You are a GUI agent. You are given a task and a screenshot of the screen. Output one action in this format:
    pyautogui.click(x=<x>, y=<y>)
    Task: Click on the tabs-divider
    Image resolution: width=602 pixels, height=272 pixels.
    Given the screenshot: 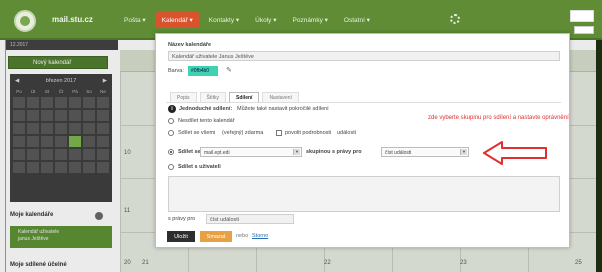 What is the action you would take?
    pyautogui.click(x=363, y=102)
    